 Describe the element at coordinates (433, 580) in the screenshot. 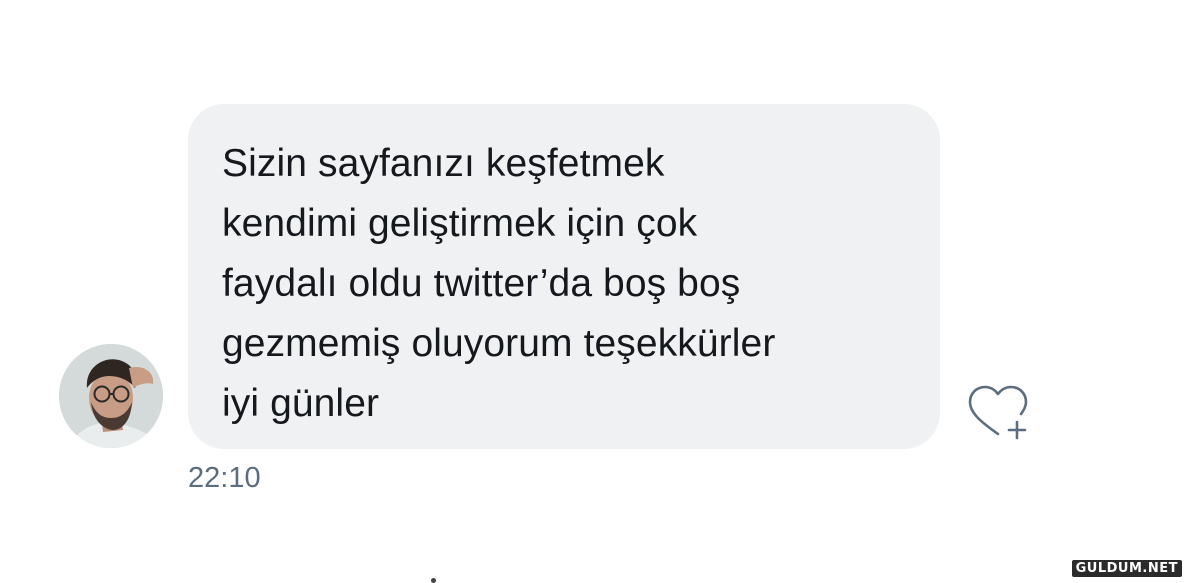

I see `stray-dot` at that location.